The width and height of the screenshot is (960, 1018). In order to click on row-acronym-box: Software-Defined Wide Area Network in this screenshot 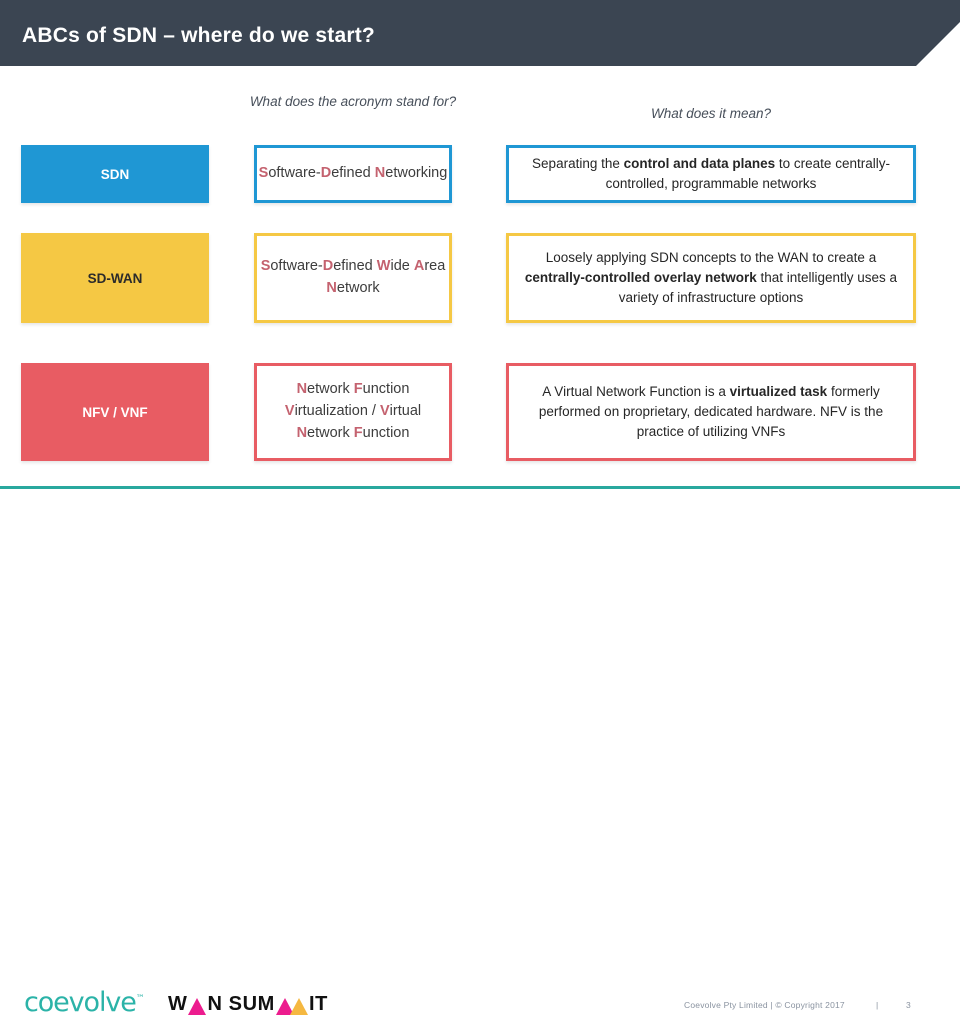, I will do `click(353, 278)`.